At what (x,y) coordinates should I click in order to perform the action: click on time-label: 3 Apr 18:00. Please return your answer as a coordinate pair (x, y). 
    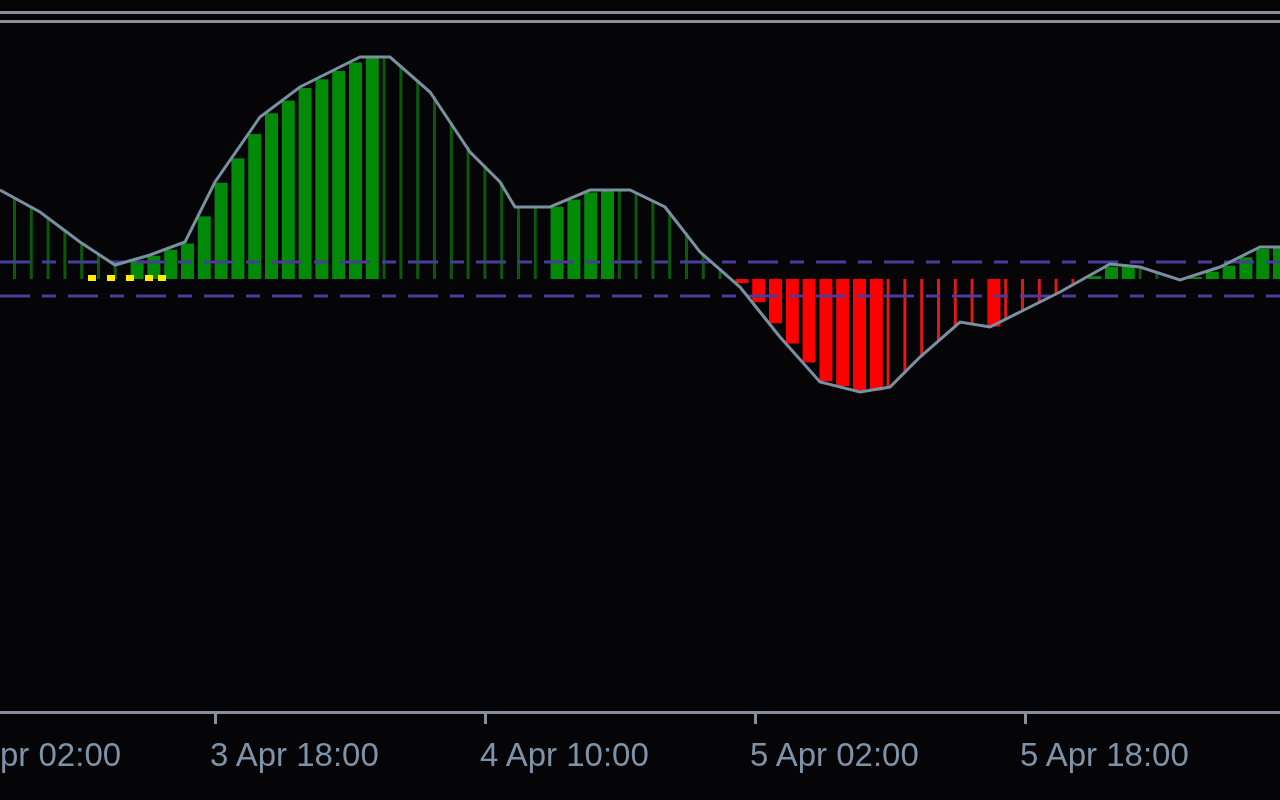
    Looking at the image, I should click on (294, 755).